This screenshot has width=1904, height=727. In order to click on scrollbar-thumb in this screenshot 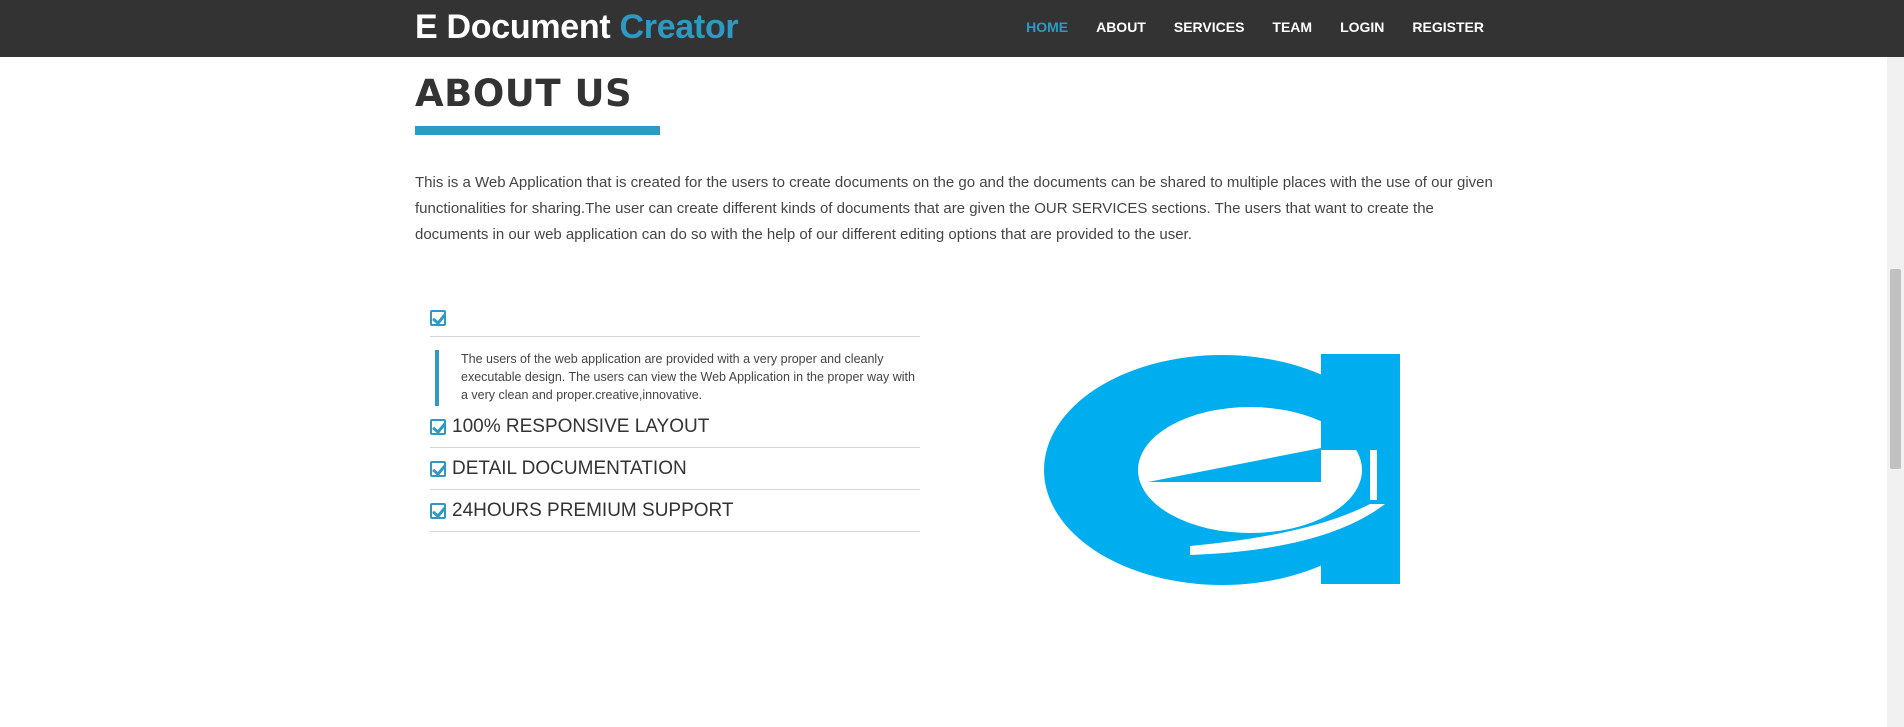, I will do `click(1895, 369)`.